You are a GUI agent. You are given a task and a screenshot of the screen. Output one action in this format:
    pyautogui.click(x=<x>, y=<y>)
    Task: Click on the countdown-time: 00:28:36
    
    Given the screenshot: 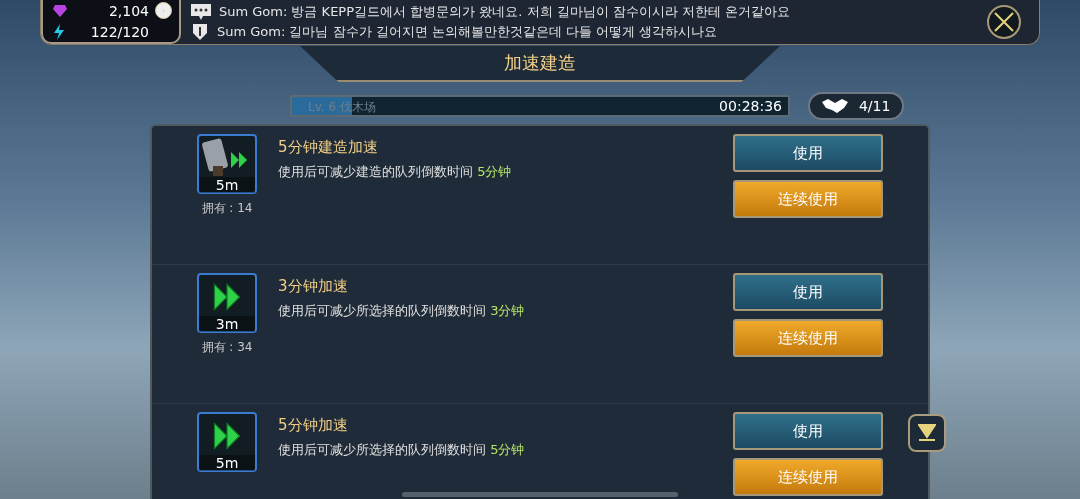 What is the action you would take?
    pyautogui.click(x=750, y=106)
    